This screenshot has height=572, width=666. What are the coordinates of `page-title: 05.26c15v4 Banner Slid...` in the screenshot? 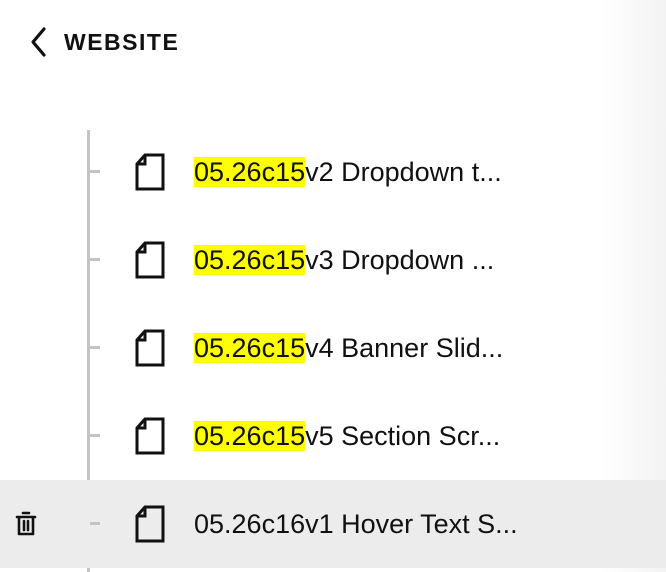 It's located at (348, 348).